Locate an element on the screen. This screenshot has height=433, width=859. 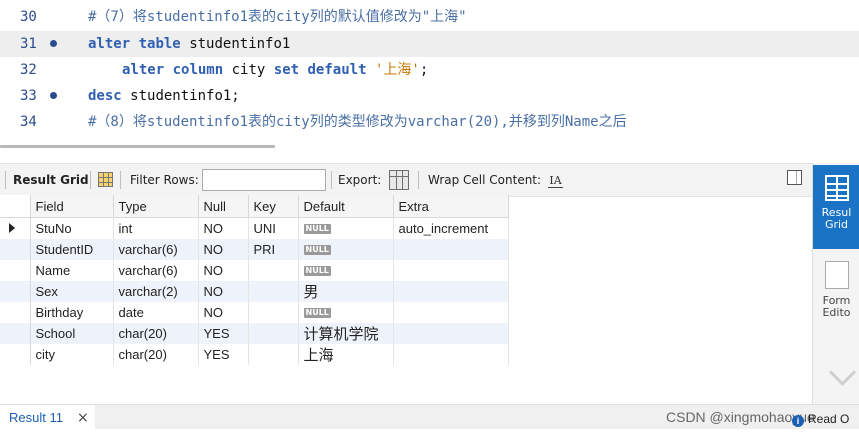
null-badge: NULL is located at coordinates (317, 229).